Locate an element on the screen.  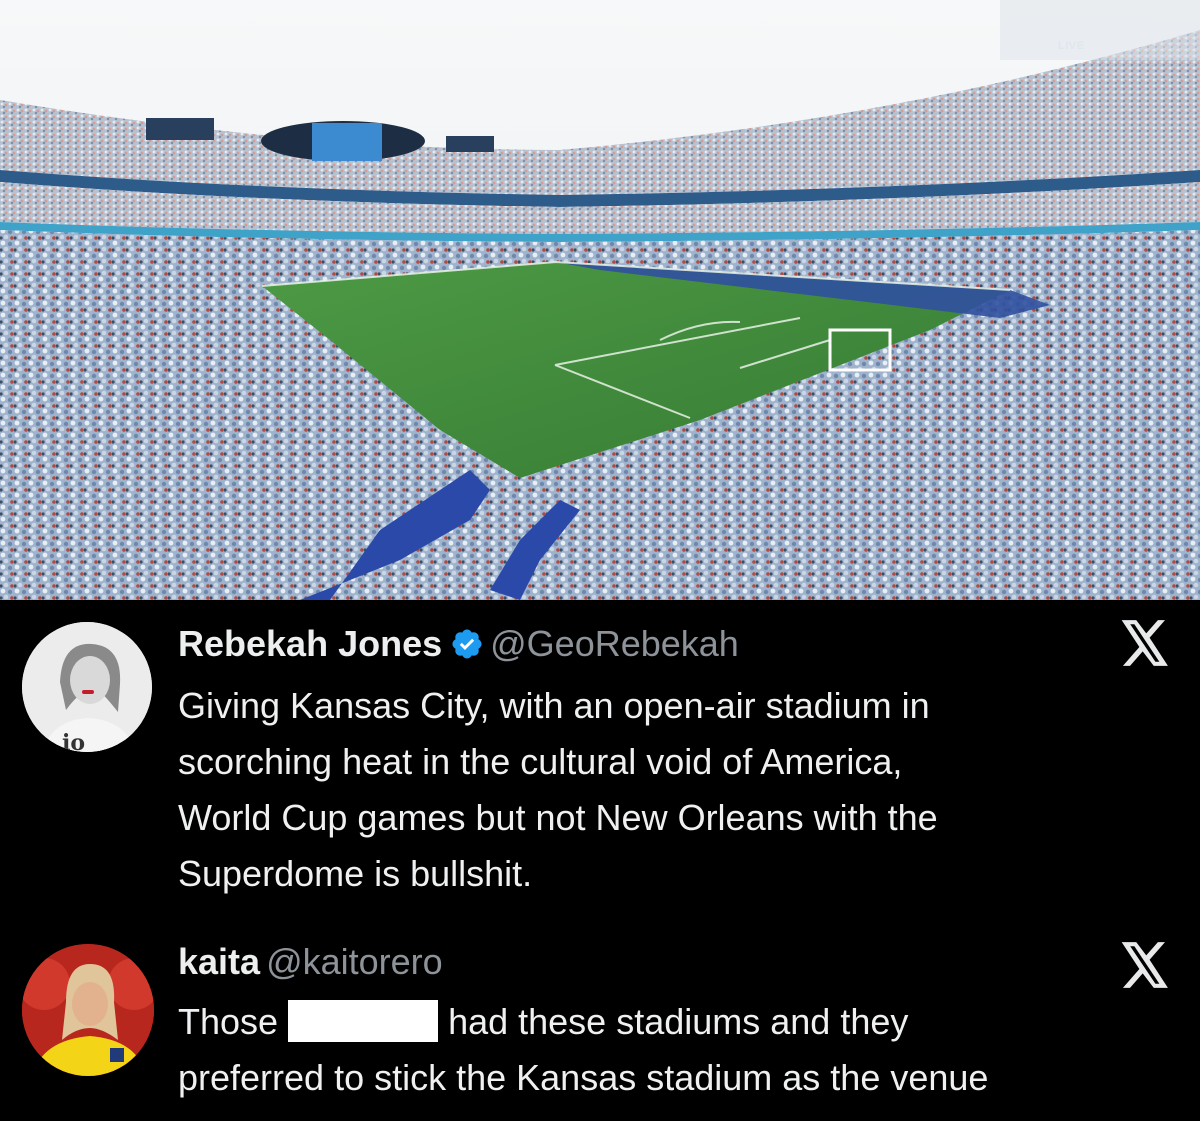
handle: @kaitorero is located at coordinates (354, 961).